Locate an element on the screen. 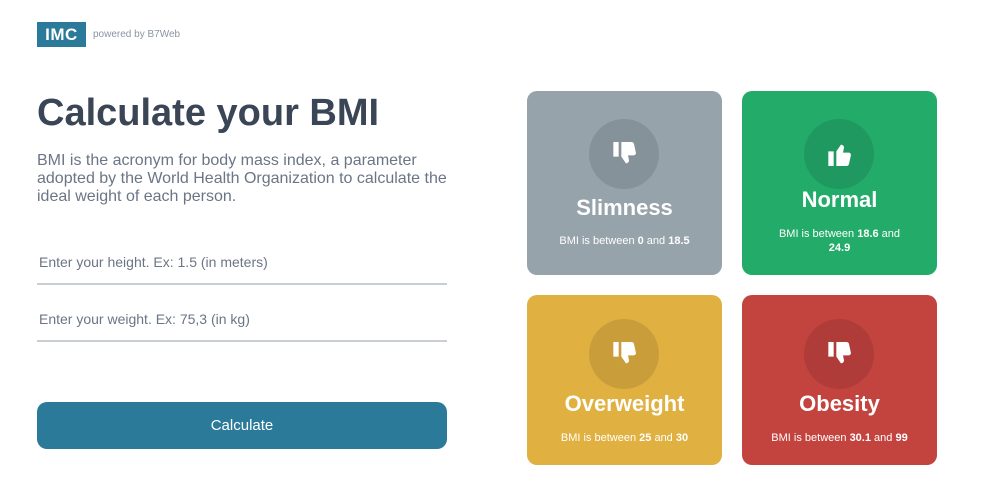 The width and height of the screenshot is (992, 493). bmi-card-normal: Normal BMI is between 18.6 and 24.9 is located at coordinates (839, 183).